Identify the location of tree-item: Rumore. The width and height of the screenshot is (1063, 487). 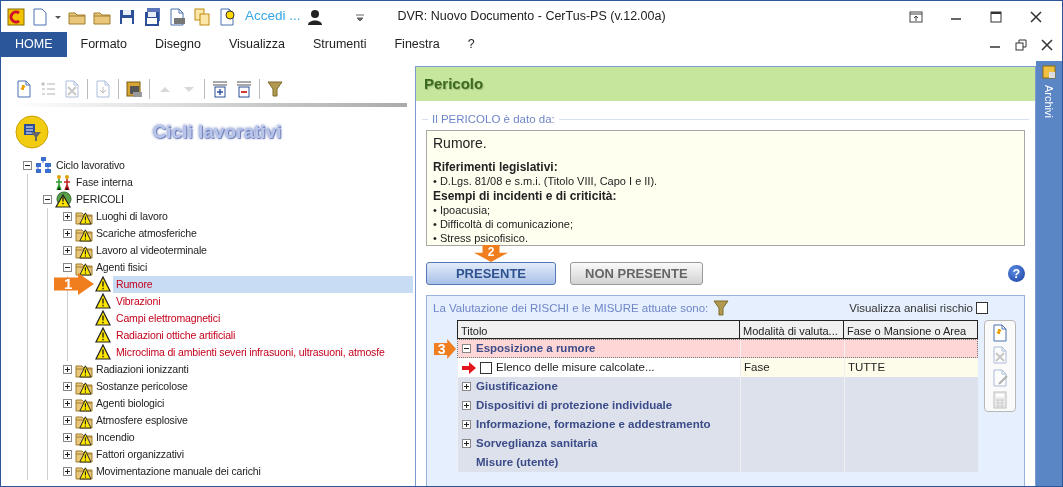
(263, 284).